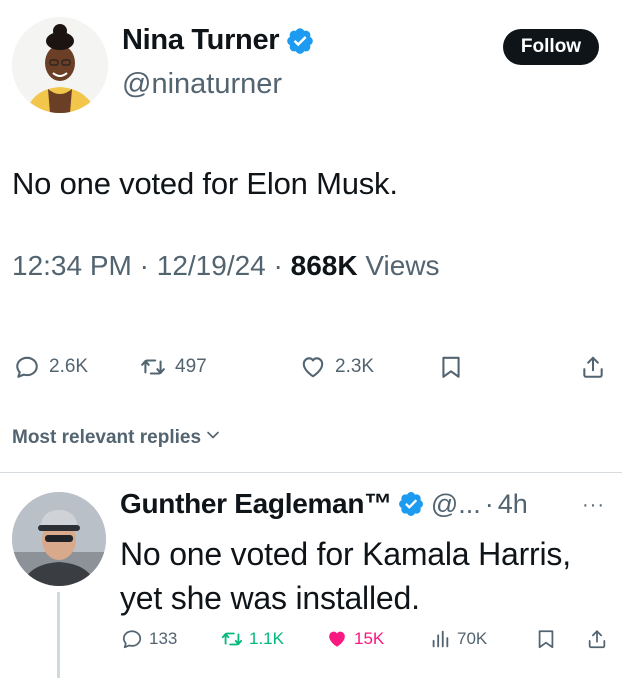 The width and height of the screenshot is (622, 680). I want to click on share-button, so click(593, 367).